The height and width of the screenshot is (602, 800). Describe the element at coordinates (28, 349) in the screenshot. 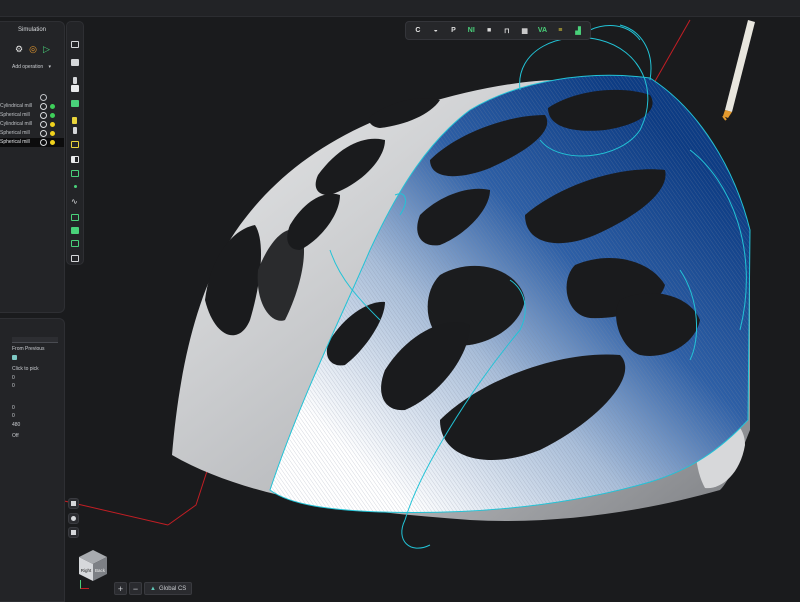

I see `from-previous-label: From Previous` at that location.